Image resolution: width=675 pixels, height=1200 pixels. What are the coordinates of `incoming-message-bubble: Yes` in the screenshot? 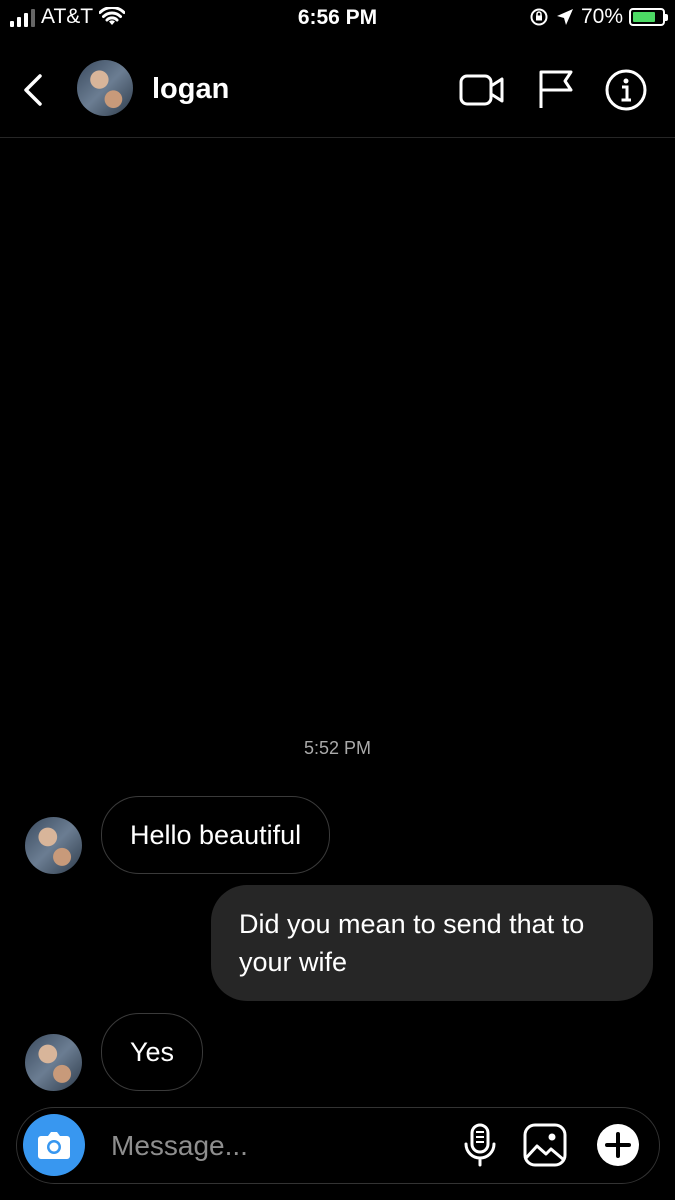 It's located at (152, 1052).